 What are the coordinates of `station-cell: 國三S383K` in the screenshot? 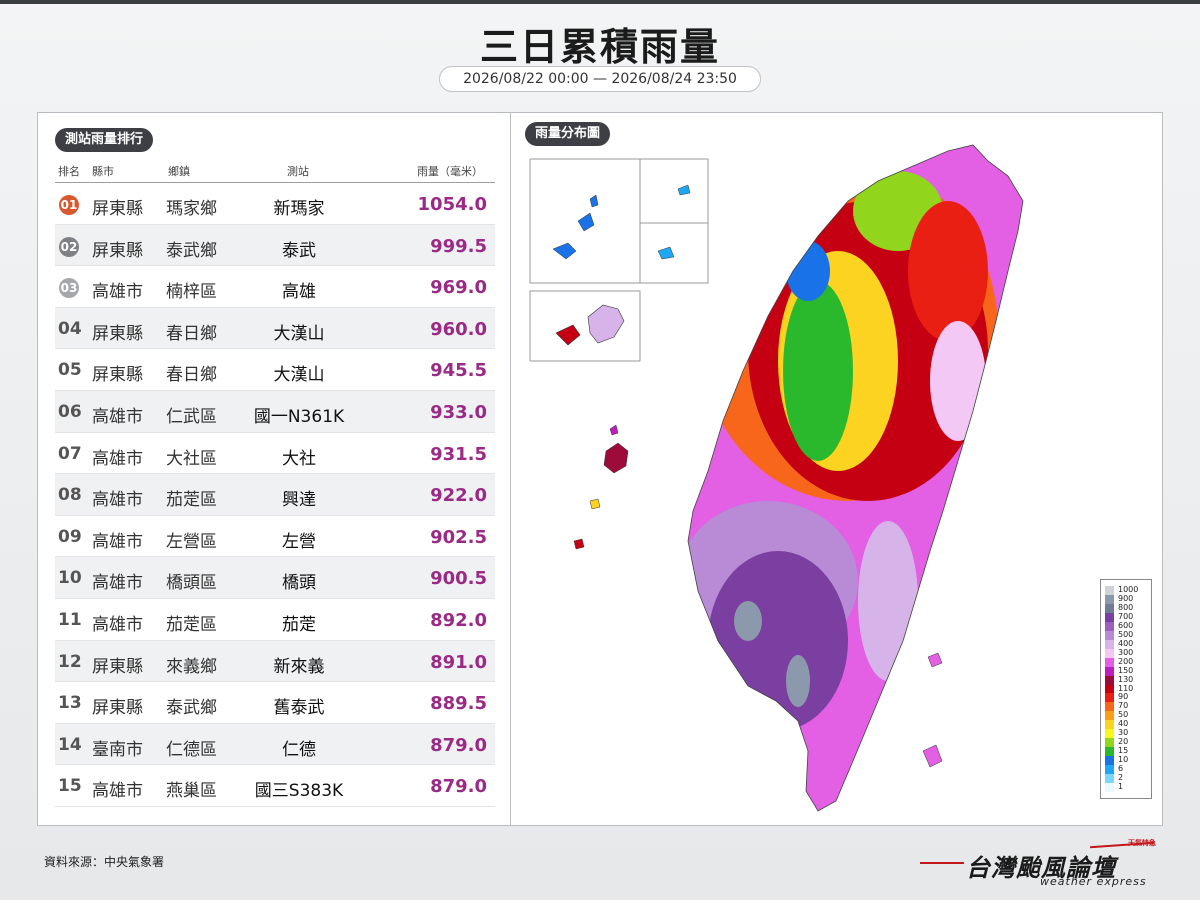 It's located at (299, 791).